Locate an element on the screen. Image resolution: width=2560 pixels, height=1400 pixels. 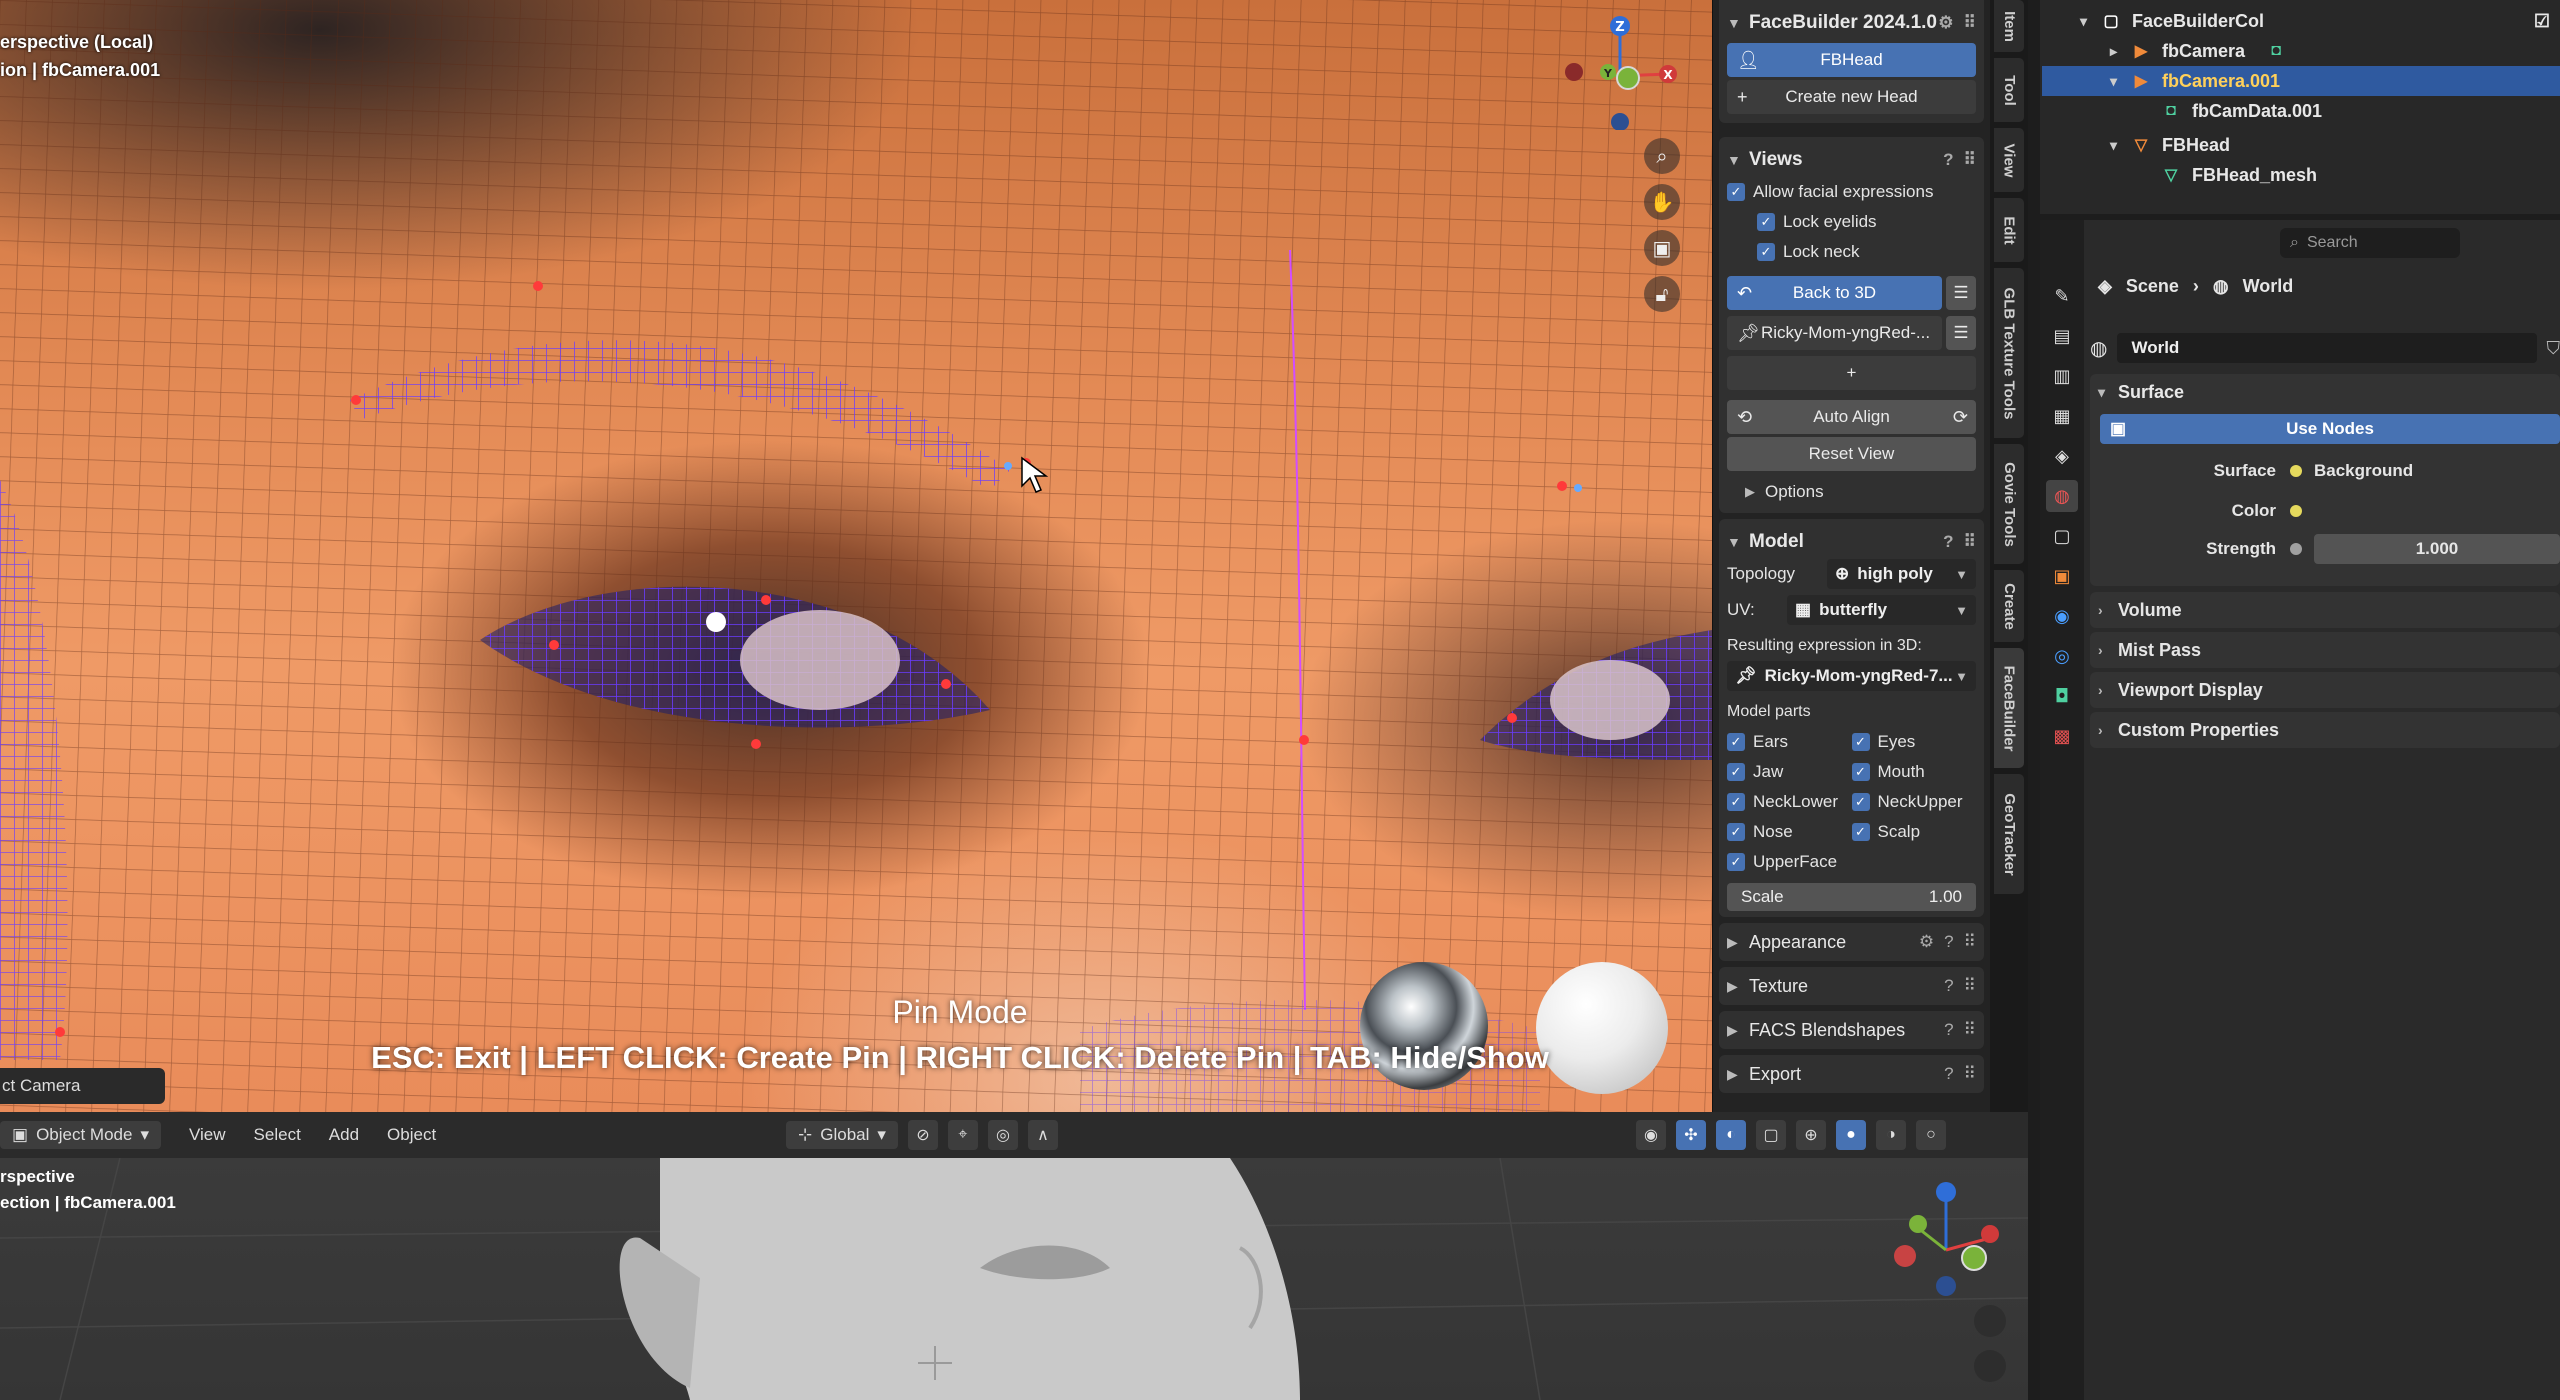
menu-add: Add is located at coordinates (344, 1135).